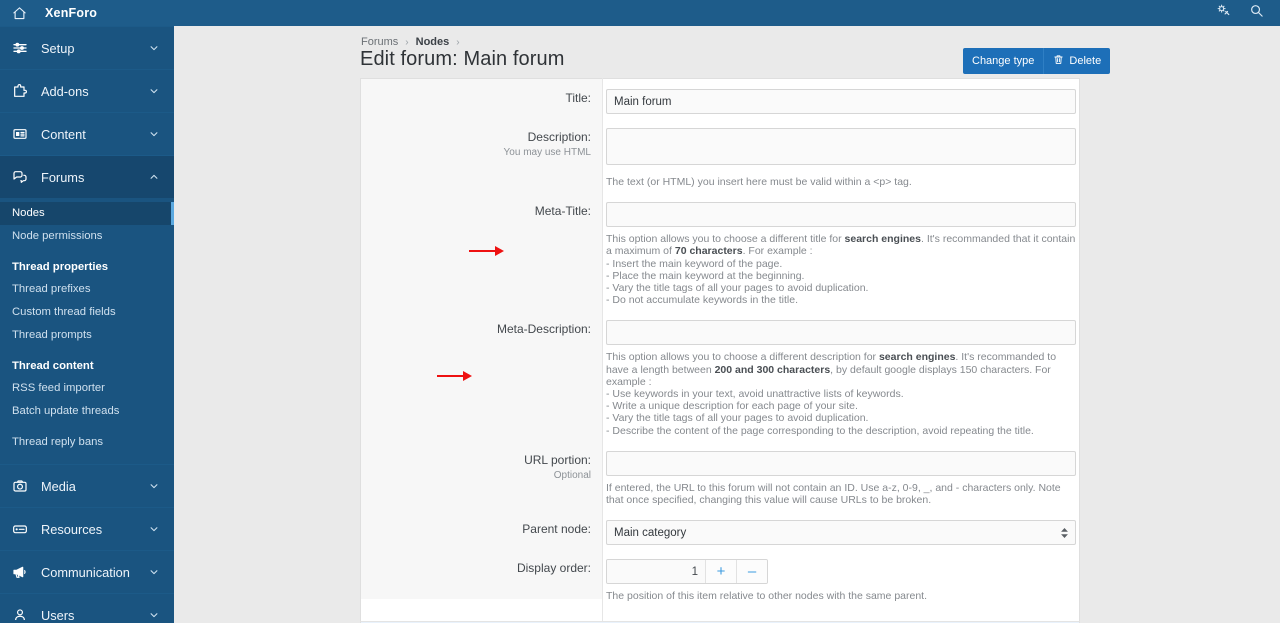 The width and height of the screenshot is (1280, 623). What do you see at coordinates (63, 177) in the screenshot?
I see `sidebar-group-label: Forums` at bounding box center [63, 177].